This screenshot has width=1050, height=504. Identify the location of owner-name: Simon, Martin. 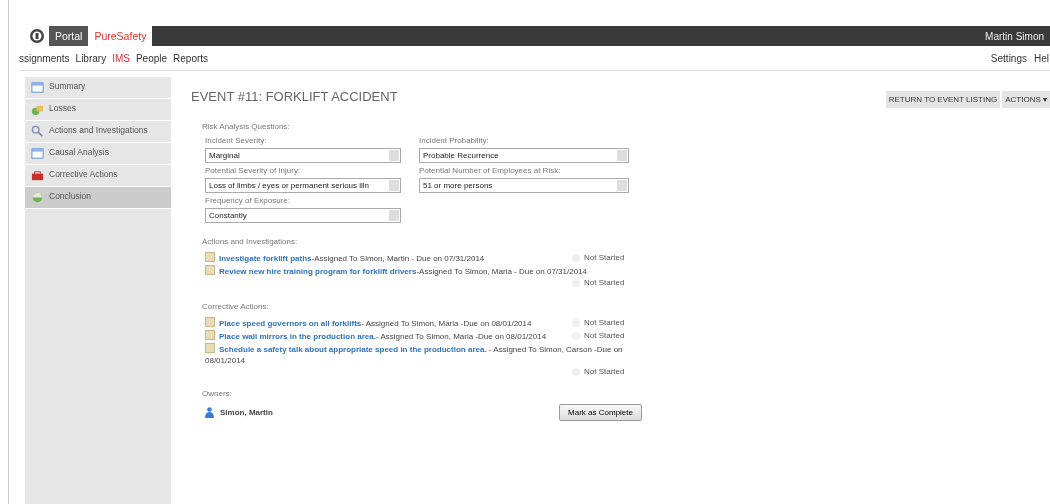
(239, 412).